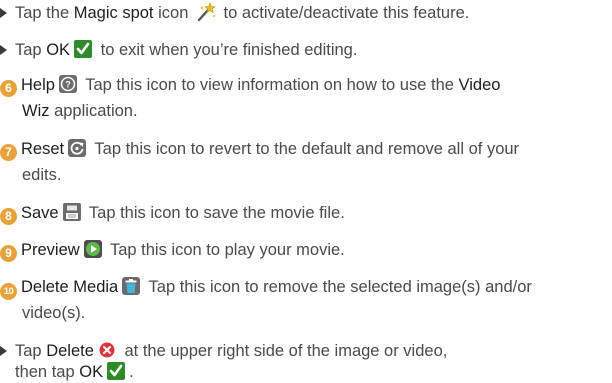 The height and width of the screenshot is (383, 612). What do you see at coordinates (92, 249) in the screenshot?
I see `play-icon` at bounding box center [92, 249].